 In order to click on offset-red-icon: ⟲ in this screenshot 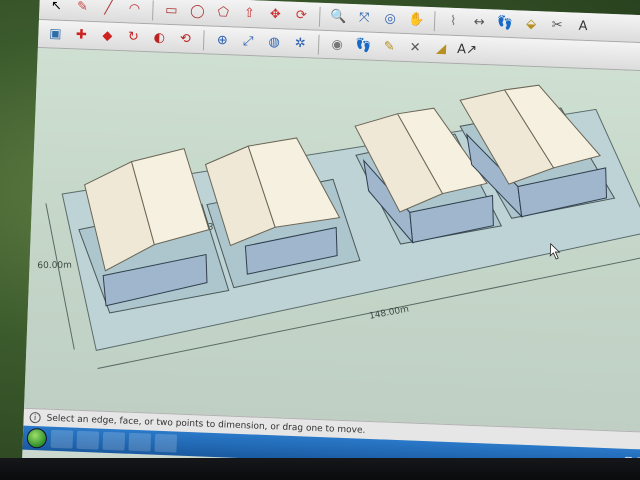, I will do `click(185, 39)`.